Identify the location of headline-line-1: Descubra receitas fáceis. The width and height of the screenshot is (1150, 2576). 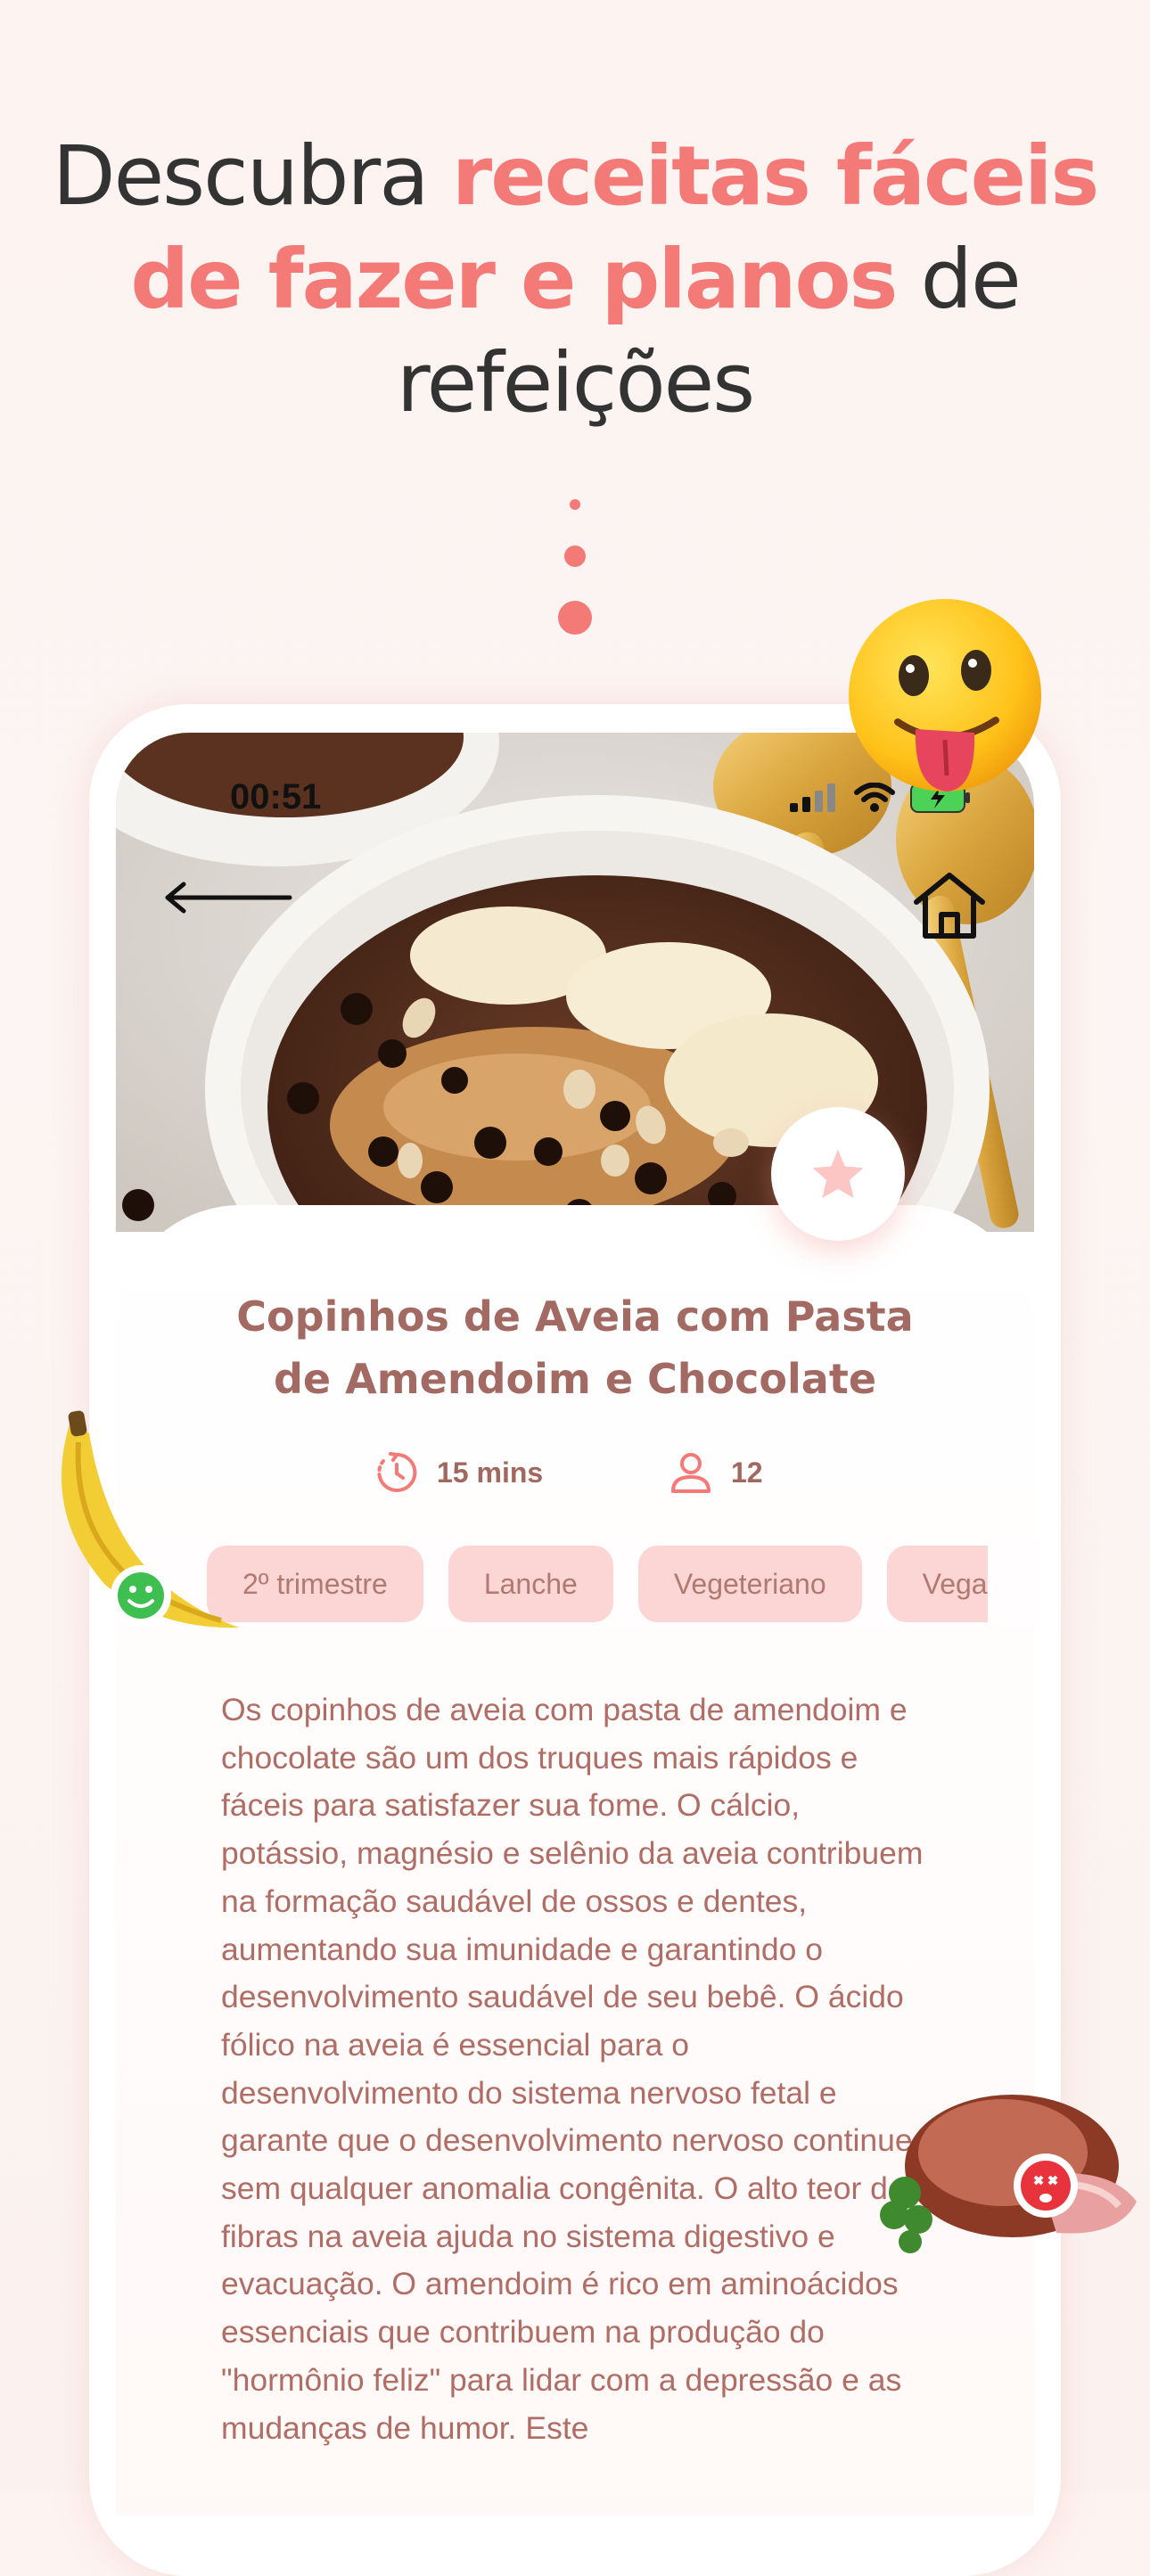
(576, 176).